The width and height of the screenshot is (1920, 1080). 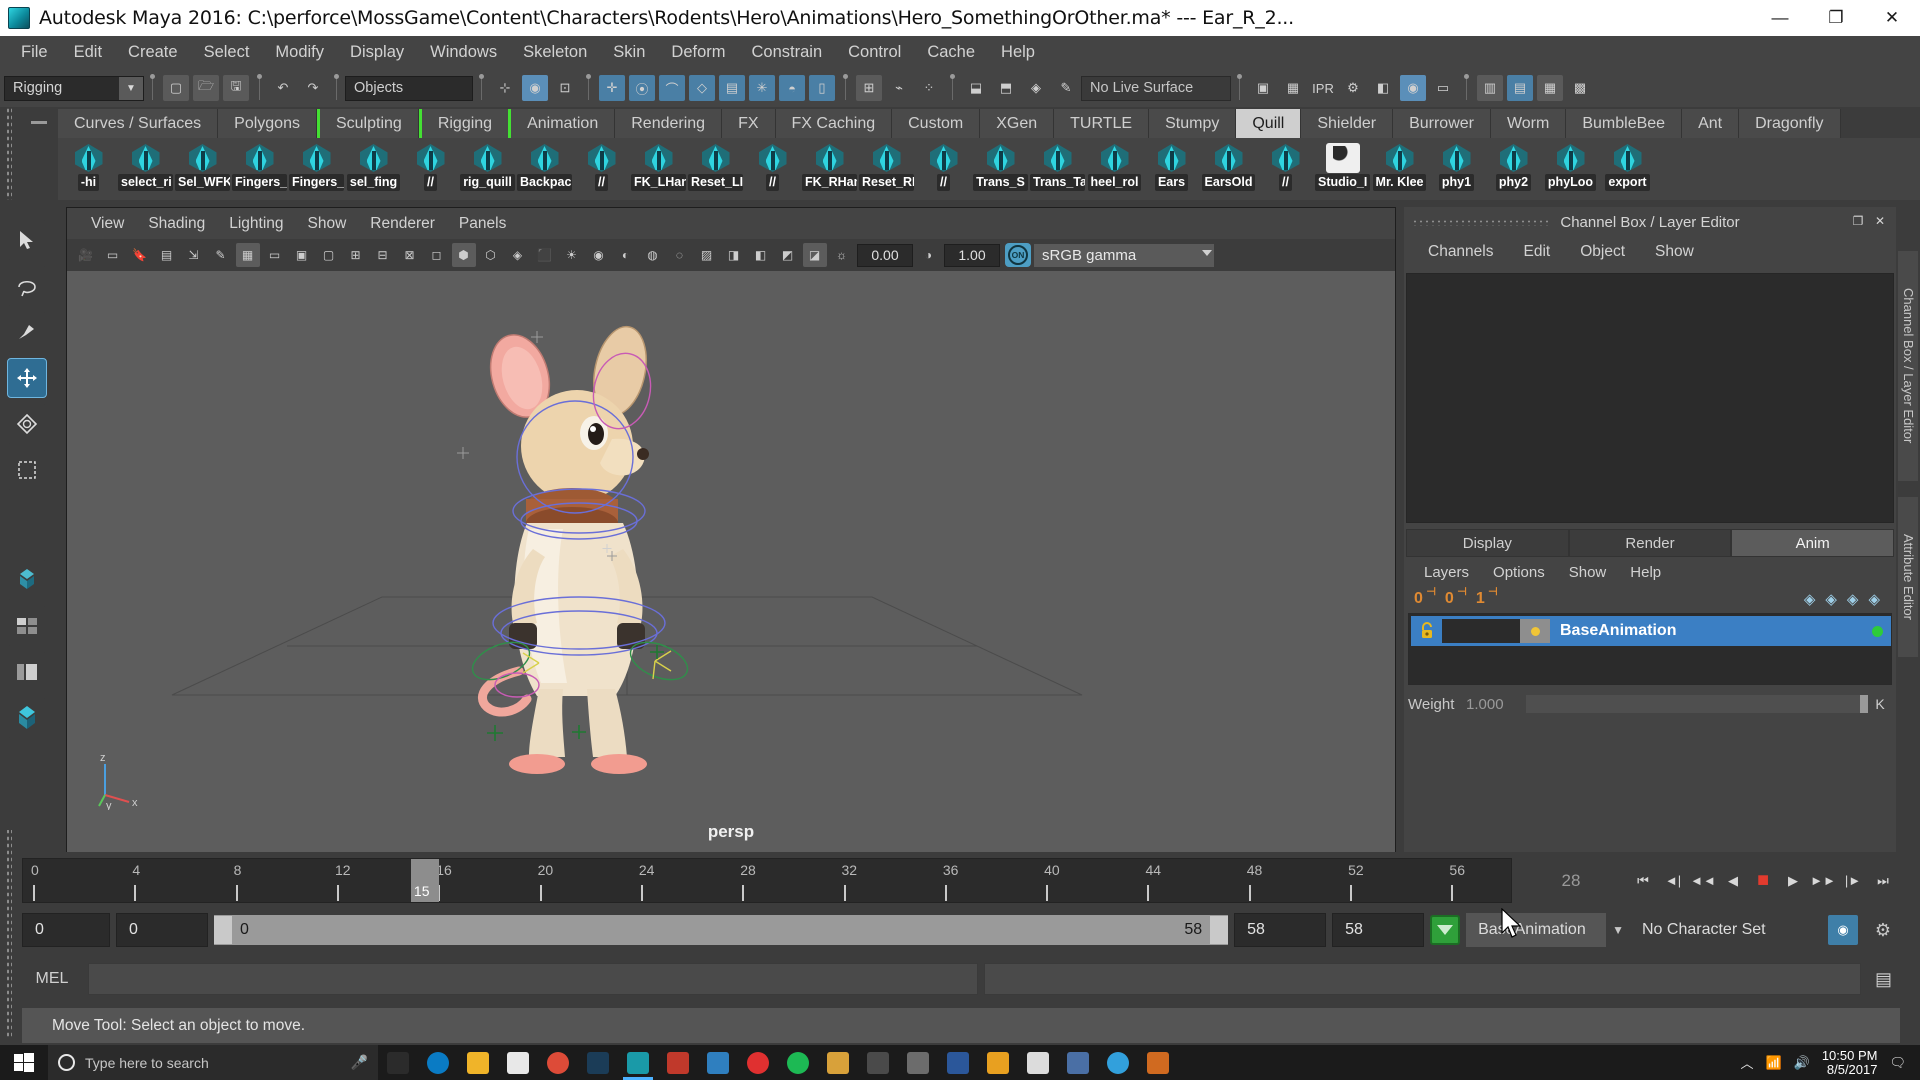 What do you see at coordinates (1353, 88) in the screenshot?
I see `render-settings-icon: ⚙` at bounding box center [1353, 88].